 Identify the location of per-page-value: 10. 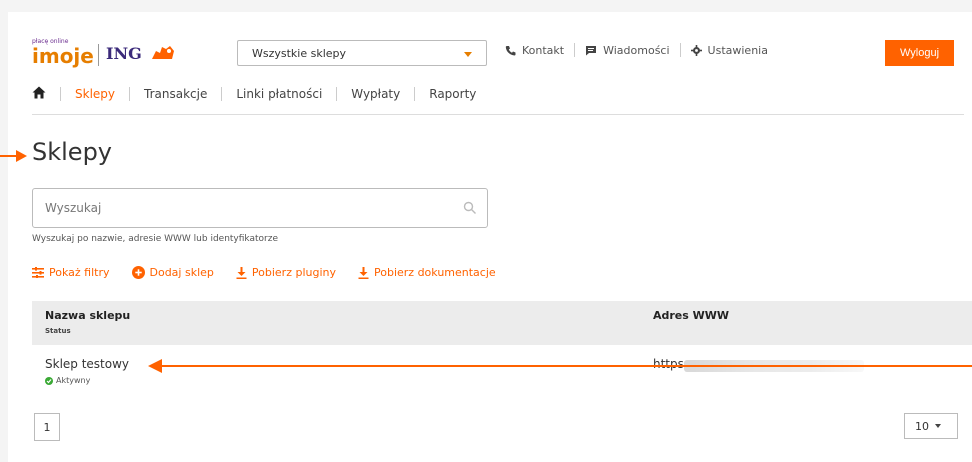
(922, 426).